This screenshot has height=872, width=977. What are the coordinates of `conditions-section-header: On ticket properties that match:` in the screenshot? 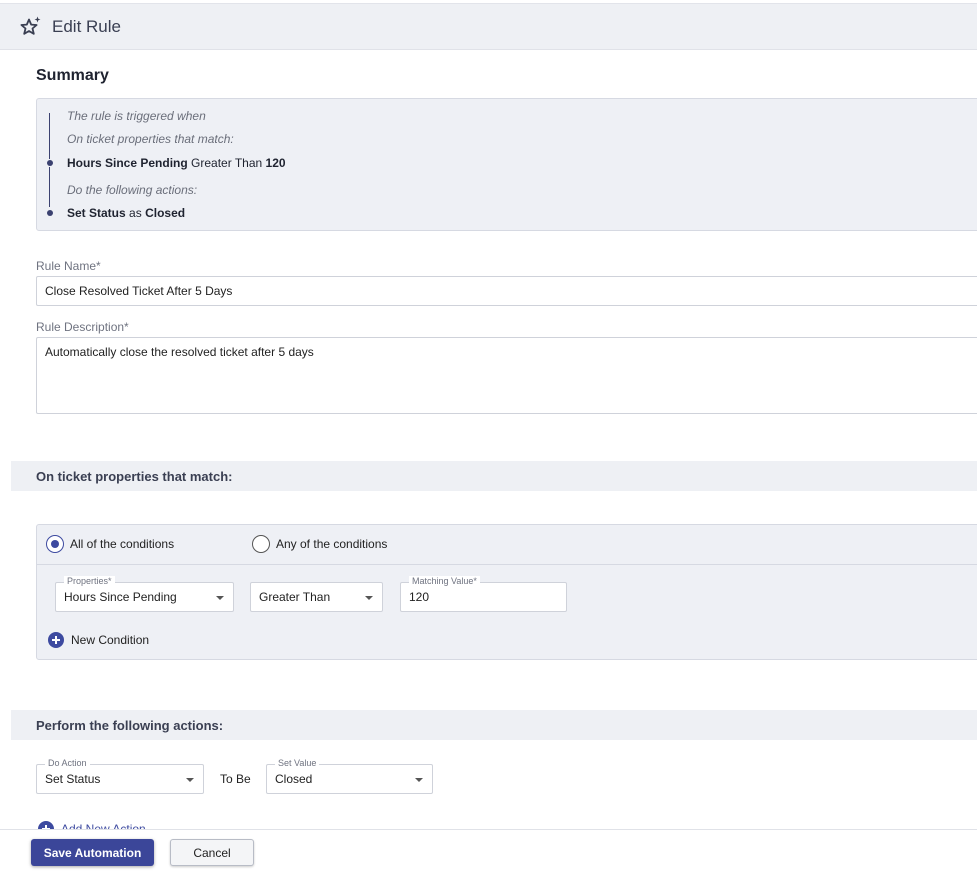 It's located at (494, 476).